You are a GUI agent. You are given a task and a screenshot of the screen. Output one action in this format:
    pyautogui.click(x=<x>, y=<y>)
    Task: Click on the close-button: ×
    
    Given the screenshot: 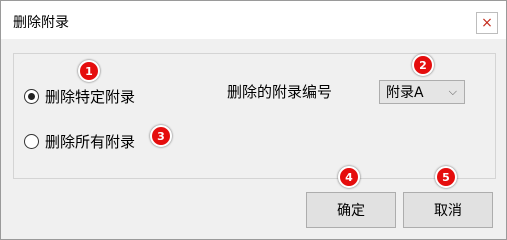 What is the action you would take?
    pyautogui.click(x=487, y=23)
    